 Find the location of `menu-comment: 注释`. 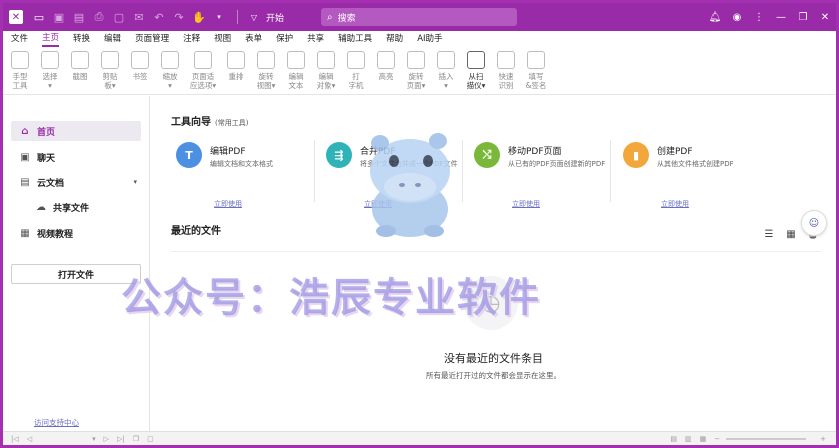

menu-comment: 注释 is located at coordinates (191, 39).